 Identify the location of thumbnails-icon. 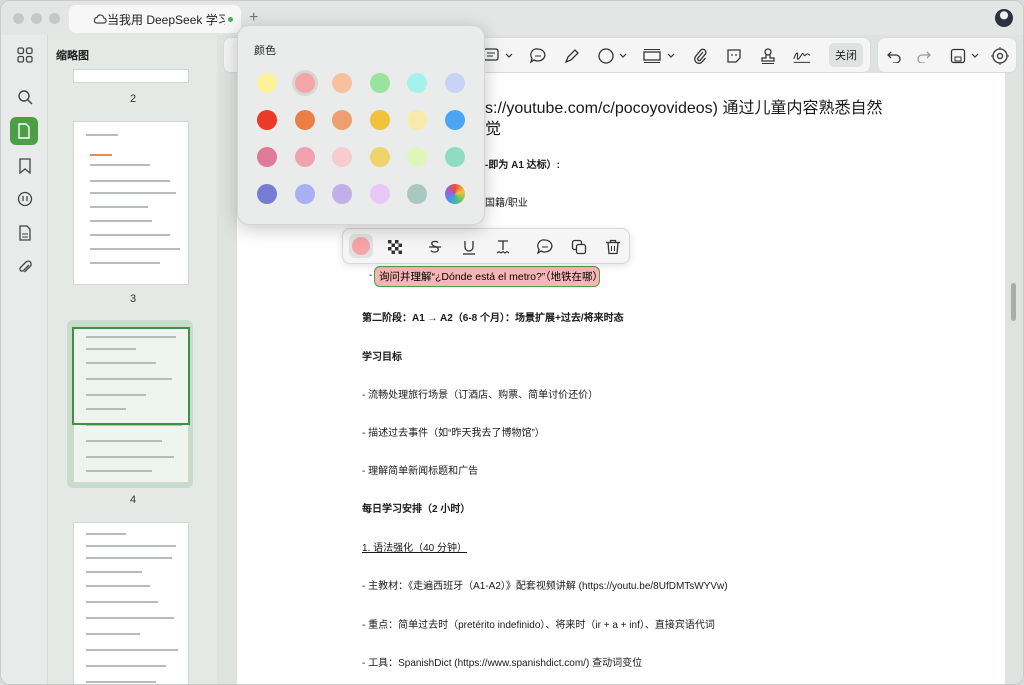
(24, 131).